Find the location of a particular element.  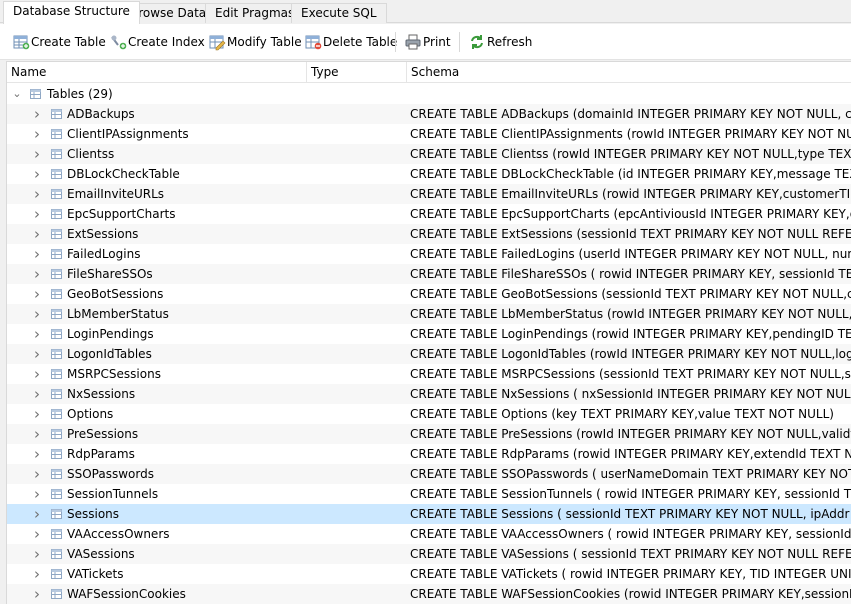

table-name-cell: › FailedLogins is located at coordinates (157, 254).